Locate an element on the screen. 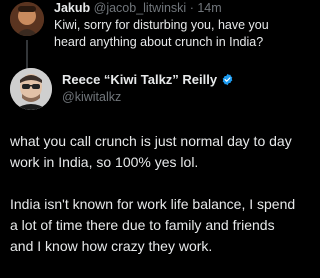 Image resolution: width=320 pixels, height=278 pixels. reply-header: Jakub @jacob_litwinski · 14m is located at coordinates (138, 8).